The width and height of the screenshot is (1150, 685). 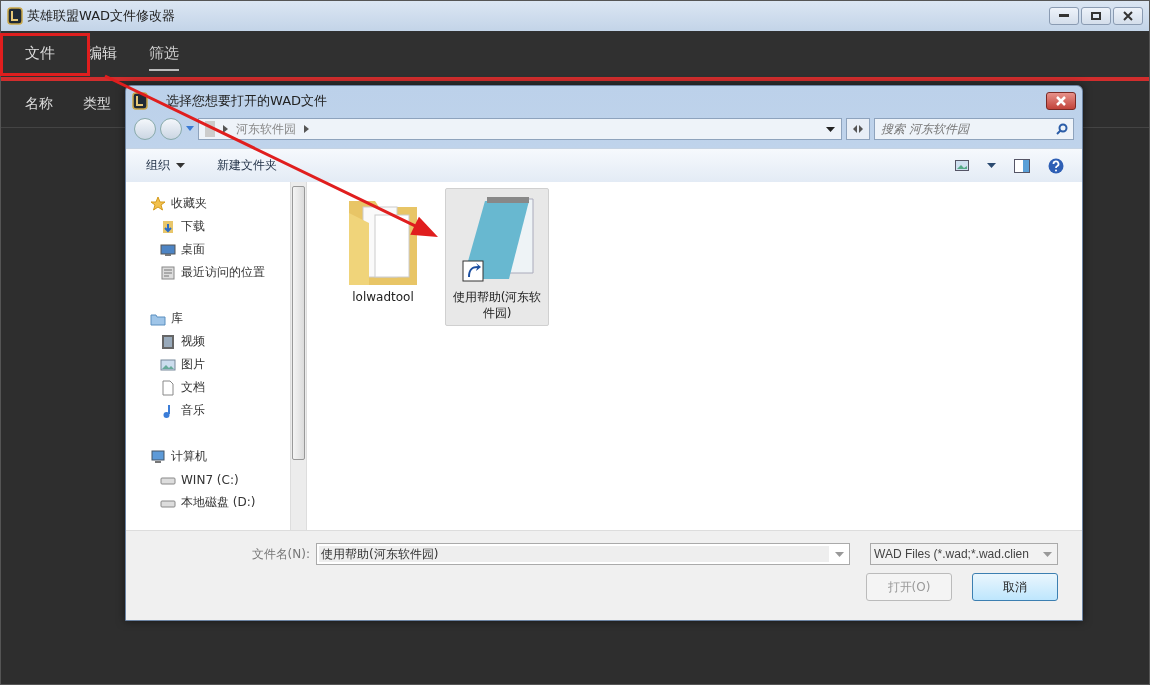 I want to click on dialog-button: 取消, so click(x=1015, y=587).